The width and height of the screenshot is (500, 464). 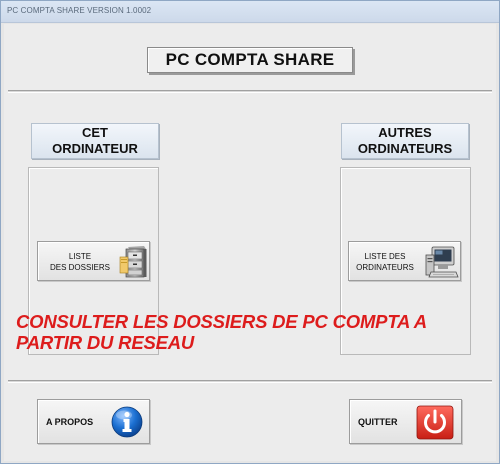 What do you see at coordinates (80, 256) in the screenshot?
I see `list-folders-label-line1: LISTE` at bounding box center [80, 256].